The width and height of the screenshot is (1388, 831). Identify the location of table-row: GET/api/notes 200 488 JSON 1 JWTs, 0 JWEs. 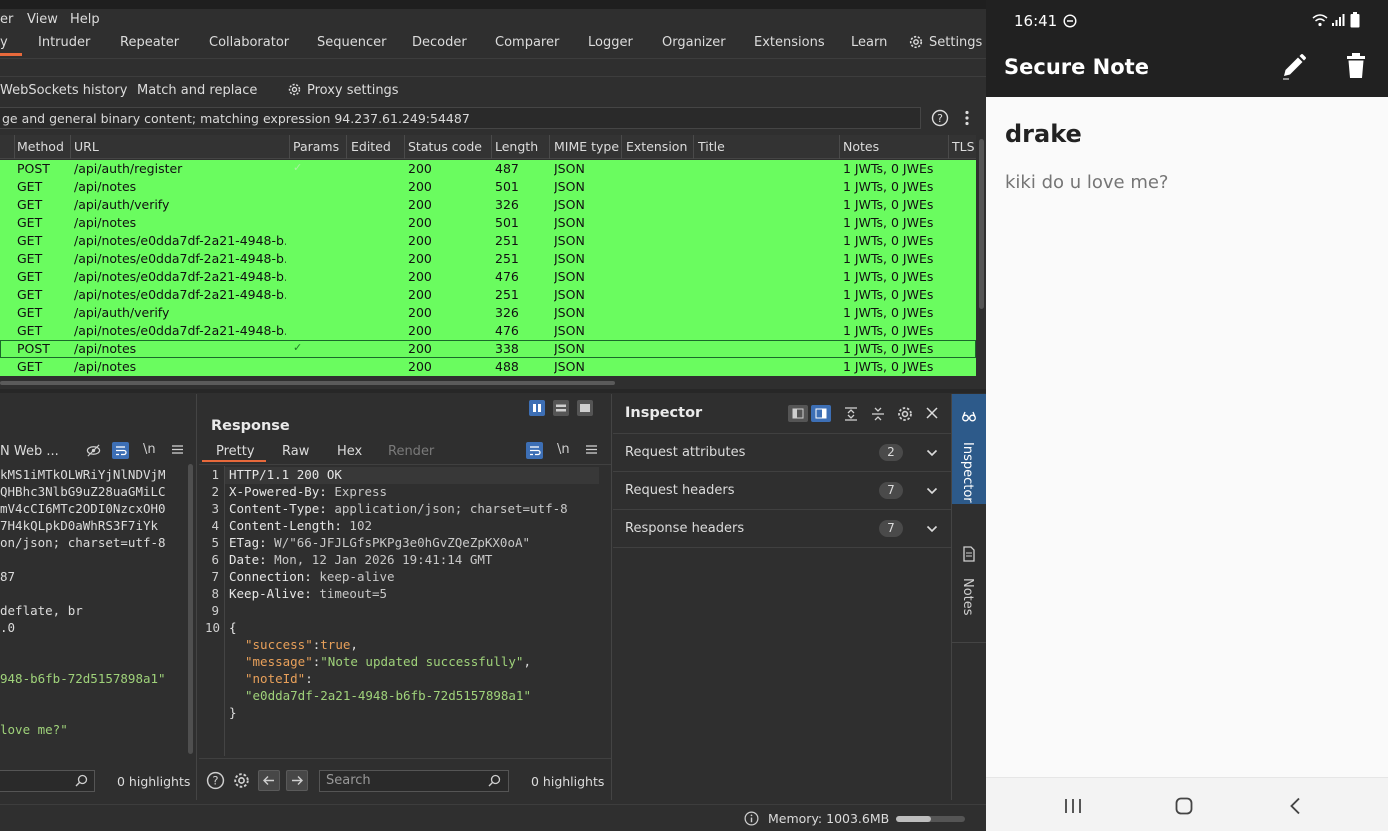
(488, 367).